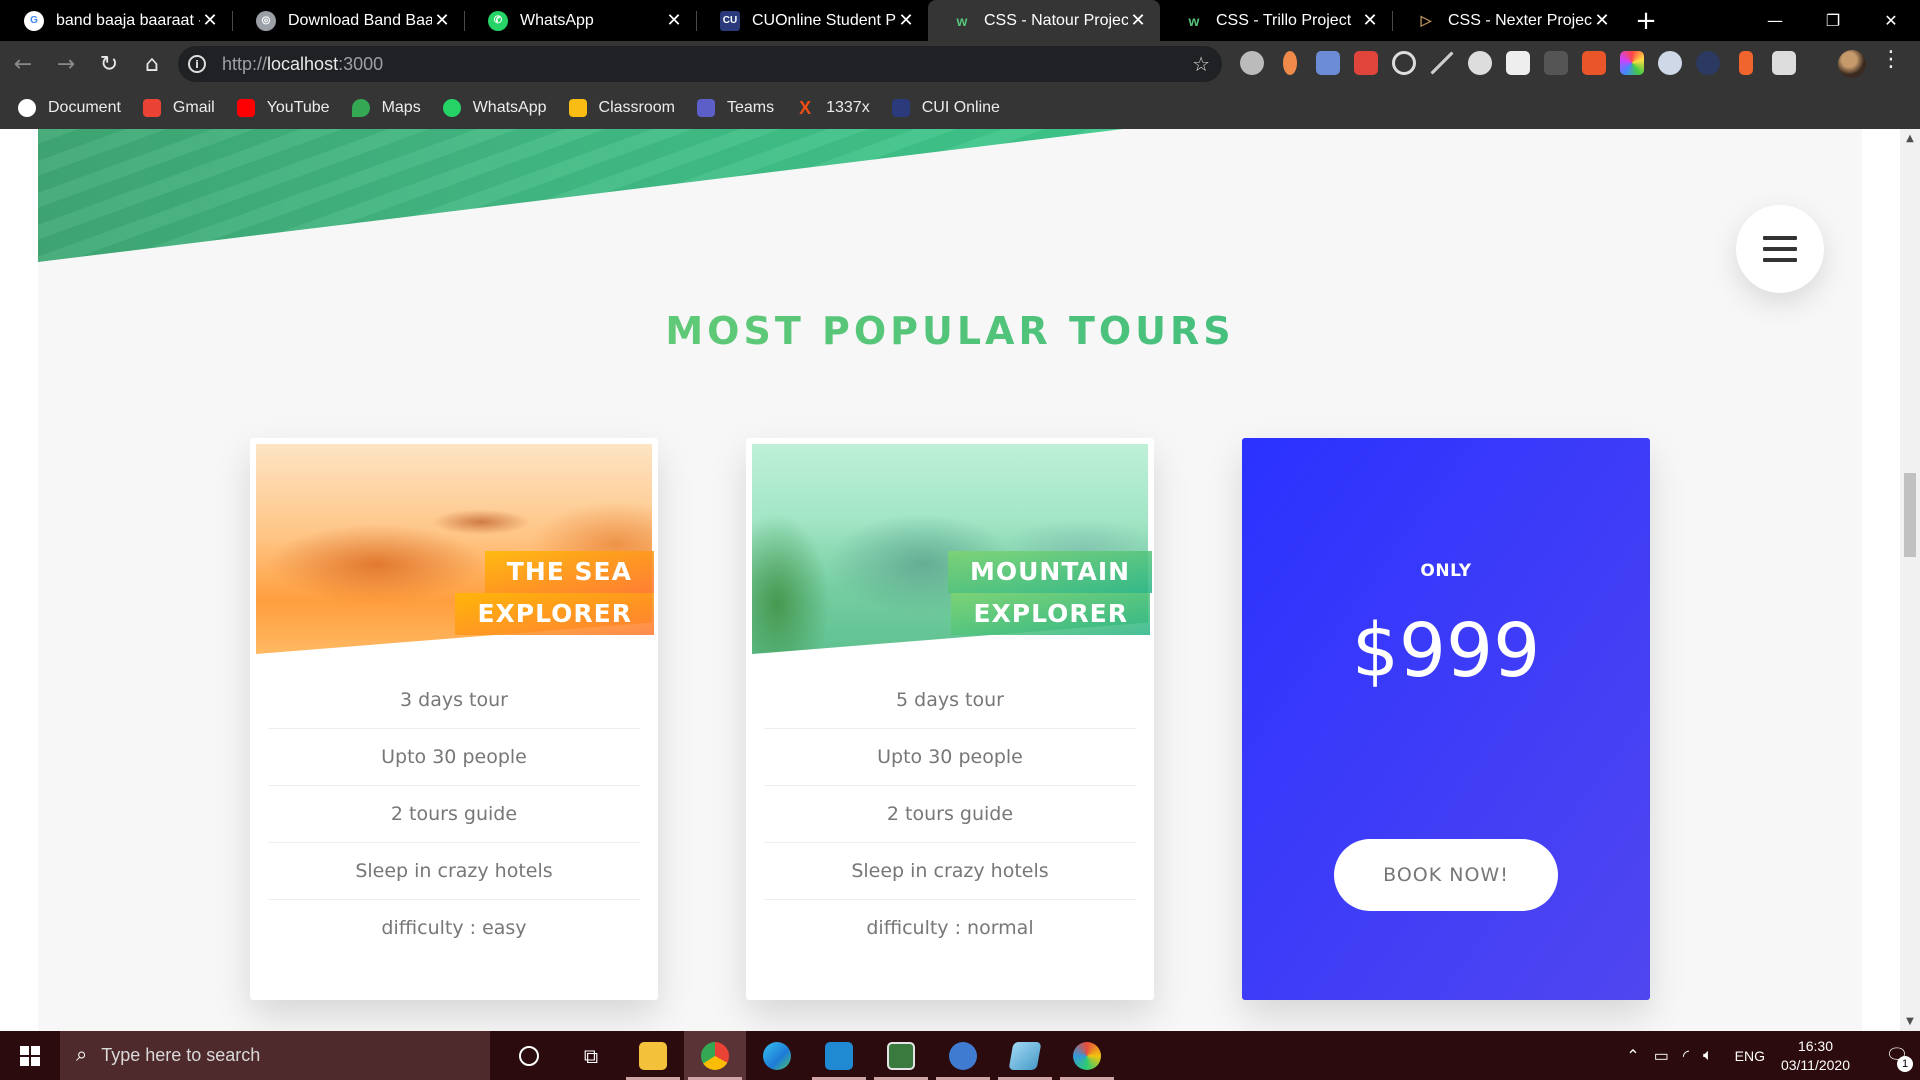  Describe the element at coordinates (621, 108) in the screenshot. I see `bookmark-classroom: Classroom` at that location.